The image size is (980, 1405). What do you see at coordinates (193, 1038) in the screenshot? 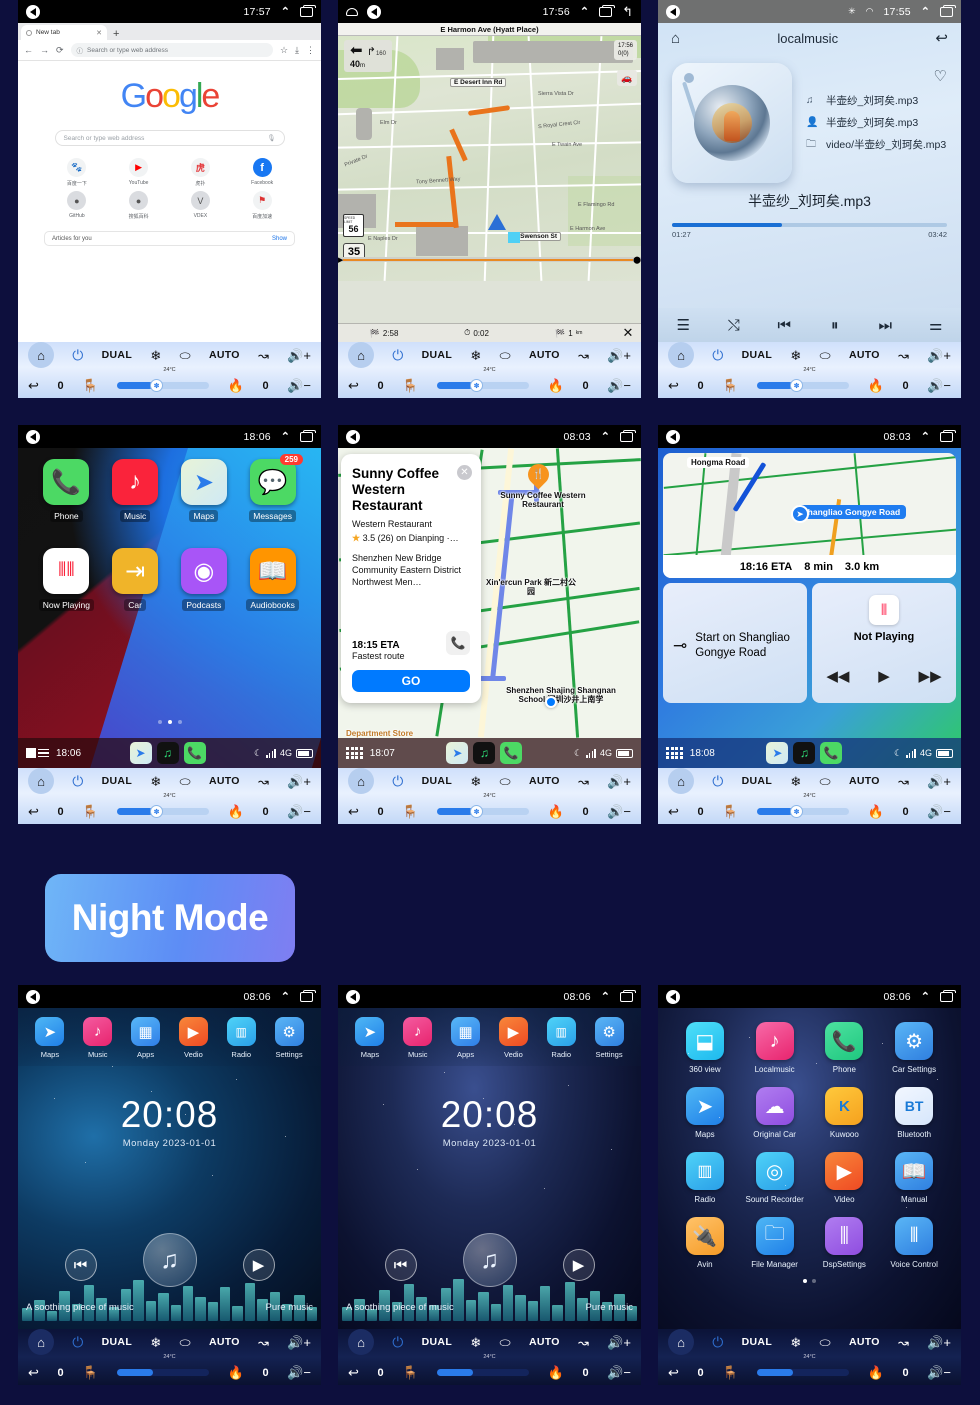
I see `app-vedio: ▶ Vedio` at bounding box center [193, 1038].